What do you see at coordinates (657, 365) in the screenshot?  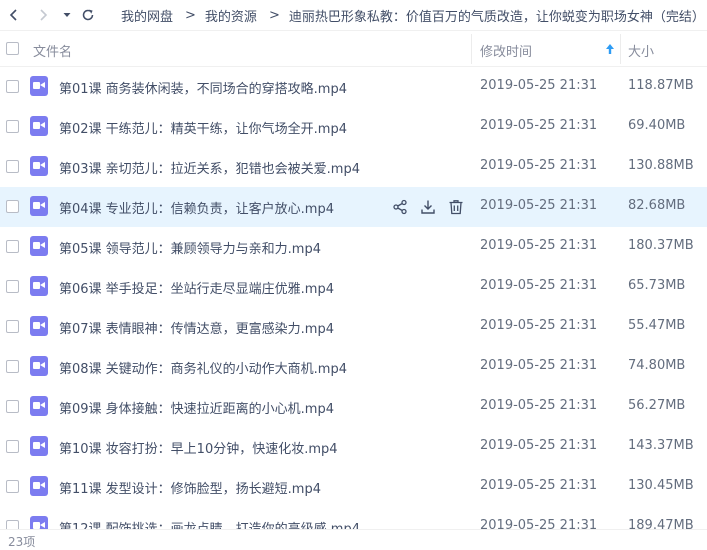 I see `file-size: 74.80MB` at bounding box center [657, 365].